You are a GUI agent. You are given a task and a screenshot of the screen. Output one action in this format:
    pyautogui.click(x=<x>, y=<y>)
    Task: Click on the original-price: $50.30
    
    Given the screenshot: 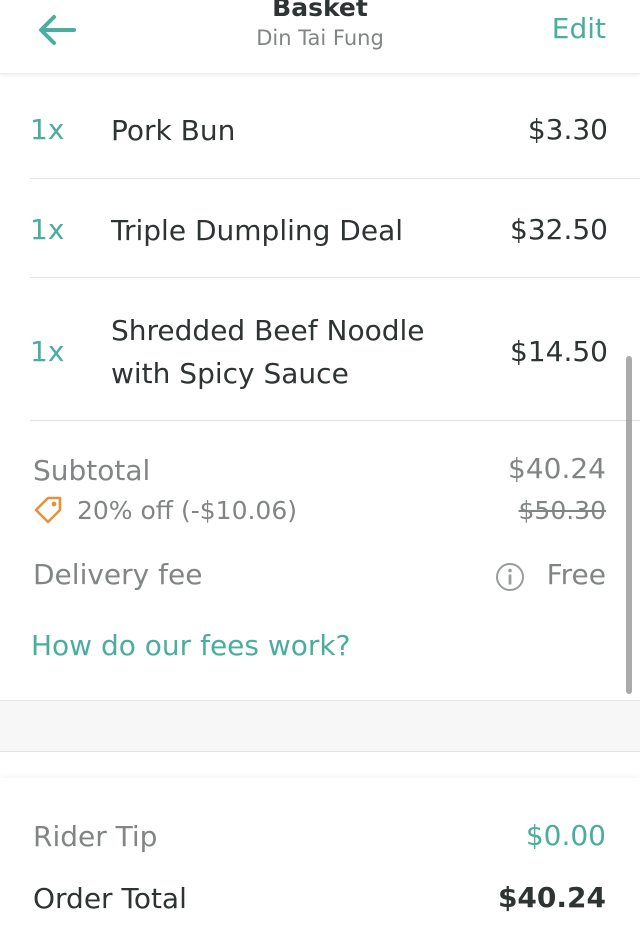 What is the action you would take?
    pyautogui.click(x=562, y=510)
    